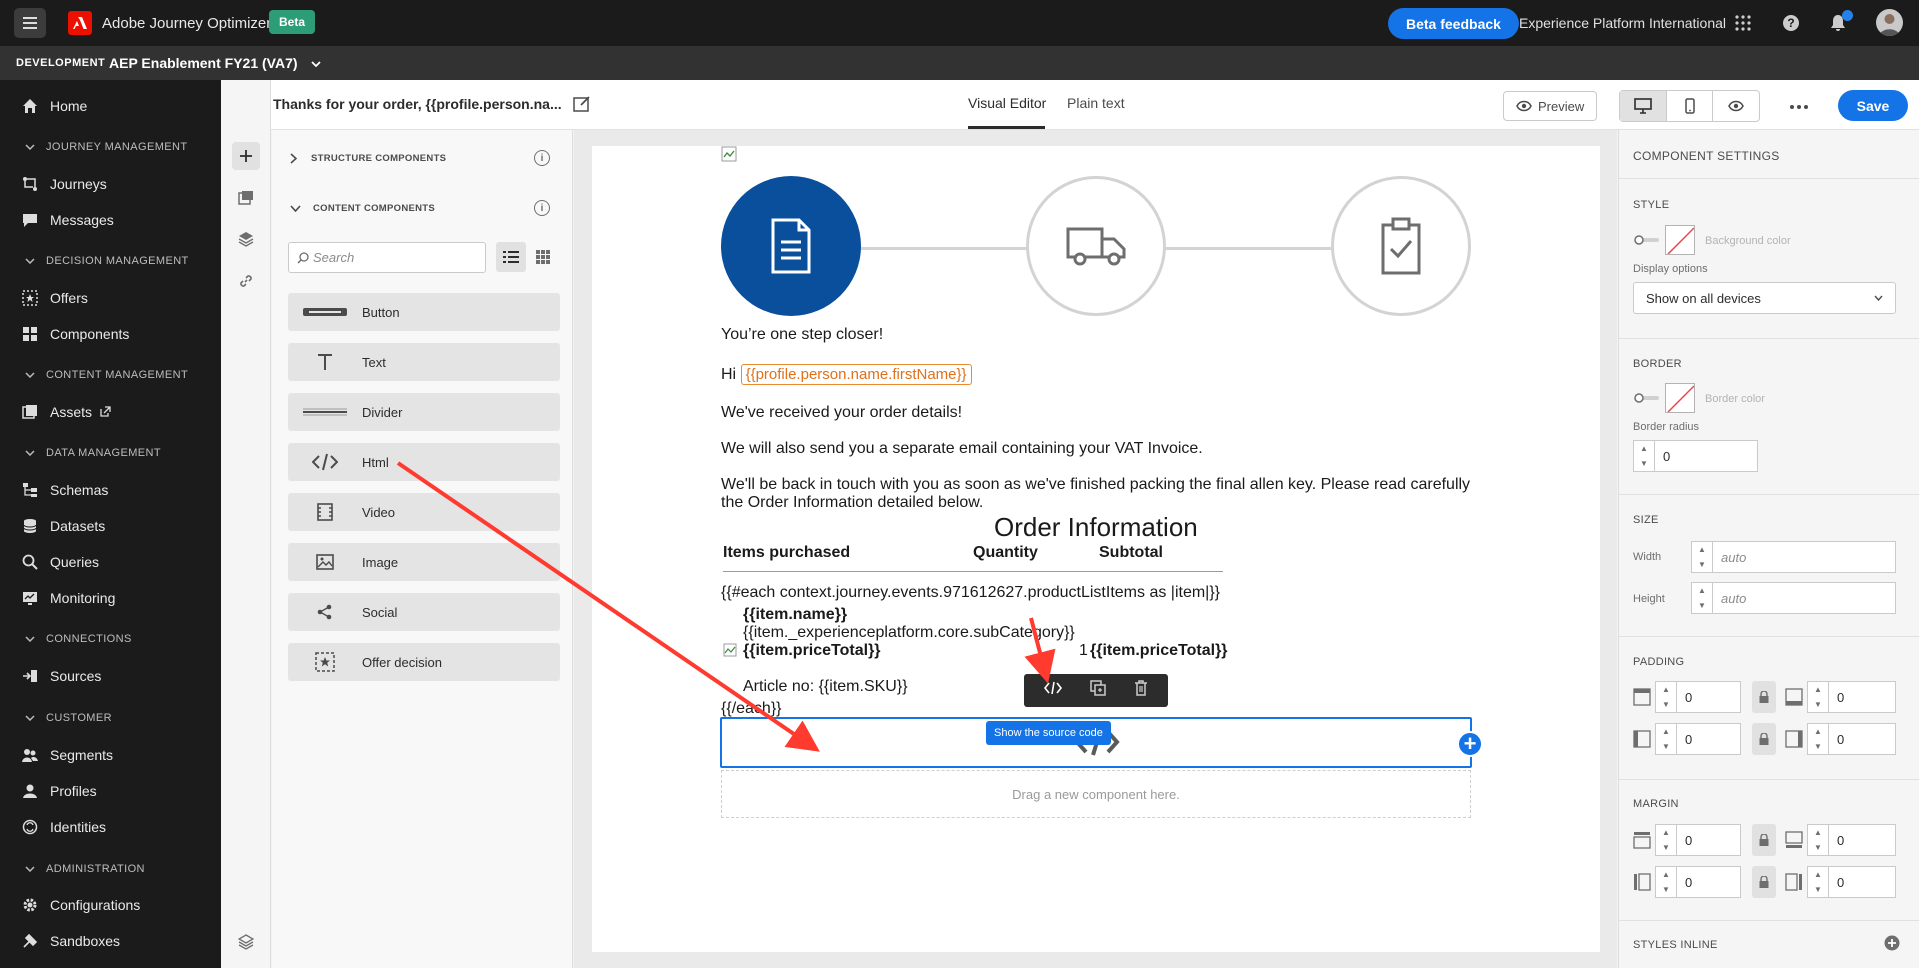 The height and width of the screenshot is (968, 1919). What do you see at coordinates (1666, 427) in the screenshot?
I see `border-radius-label: Border radius` at bounding box center [1666, 427].